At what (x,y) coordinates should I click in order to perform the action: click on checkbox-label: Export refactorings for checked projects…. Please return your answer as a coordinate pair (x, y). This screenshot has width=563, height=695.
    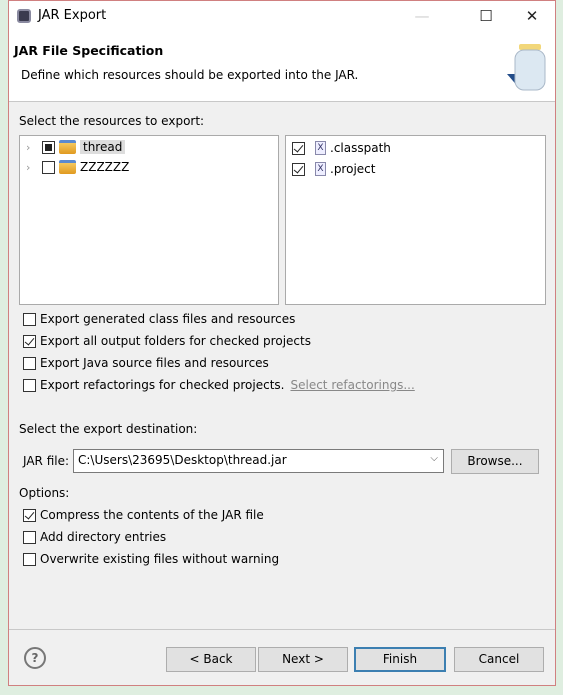
    Looking at the image, I should click on (162, 385).